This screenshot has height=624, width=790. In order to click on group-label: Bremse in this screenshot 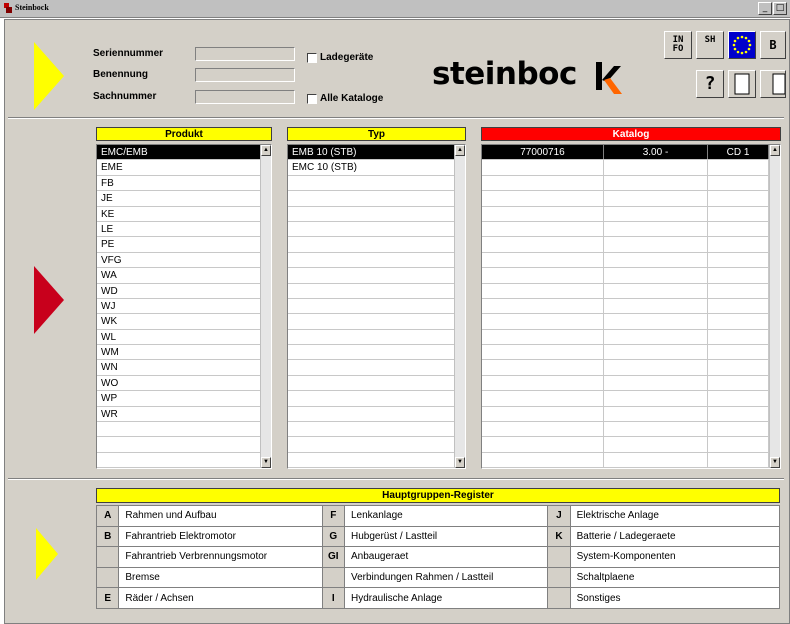, I will do `click(220, 577)`.